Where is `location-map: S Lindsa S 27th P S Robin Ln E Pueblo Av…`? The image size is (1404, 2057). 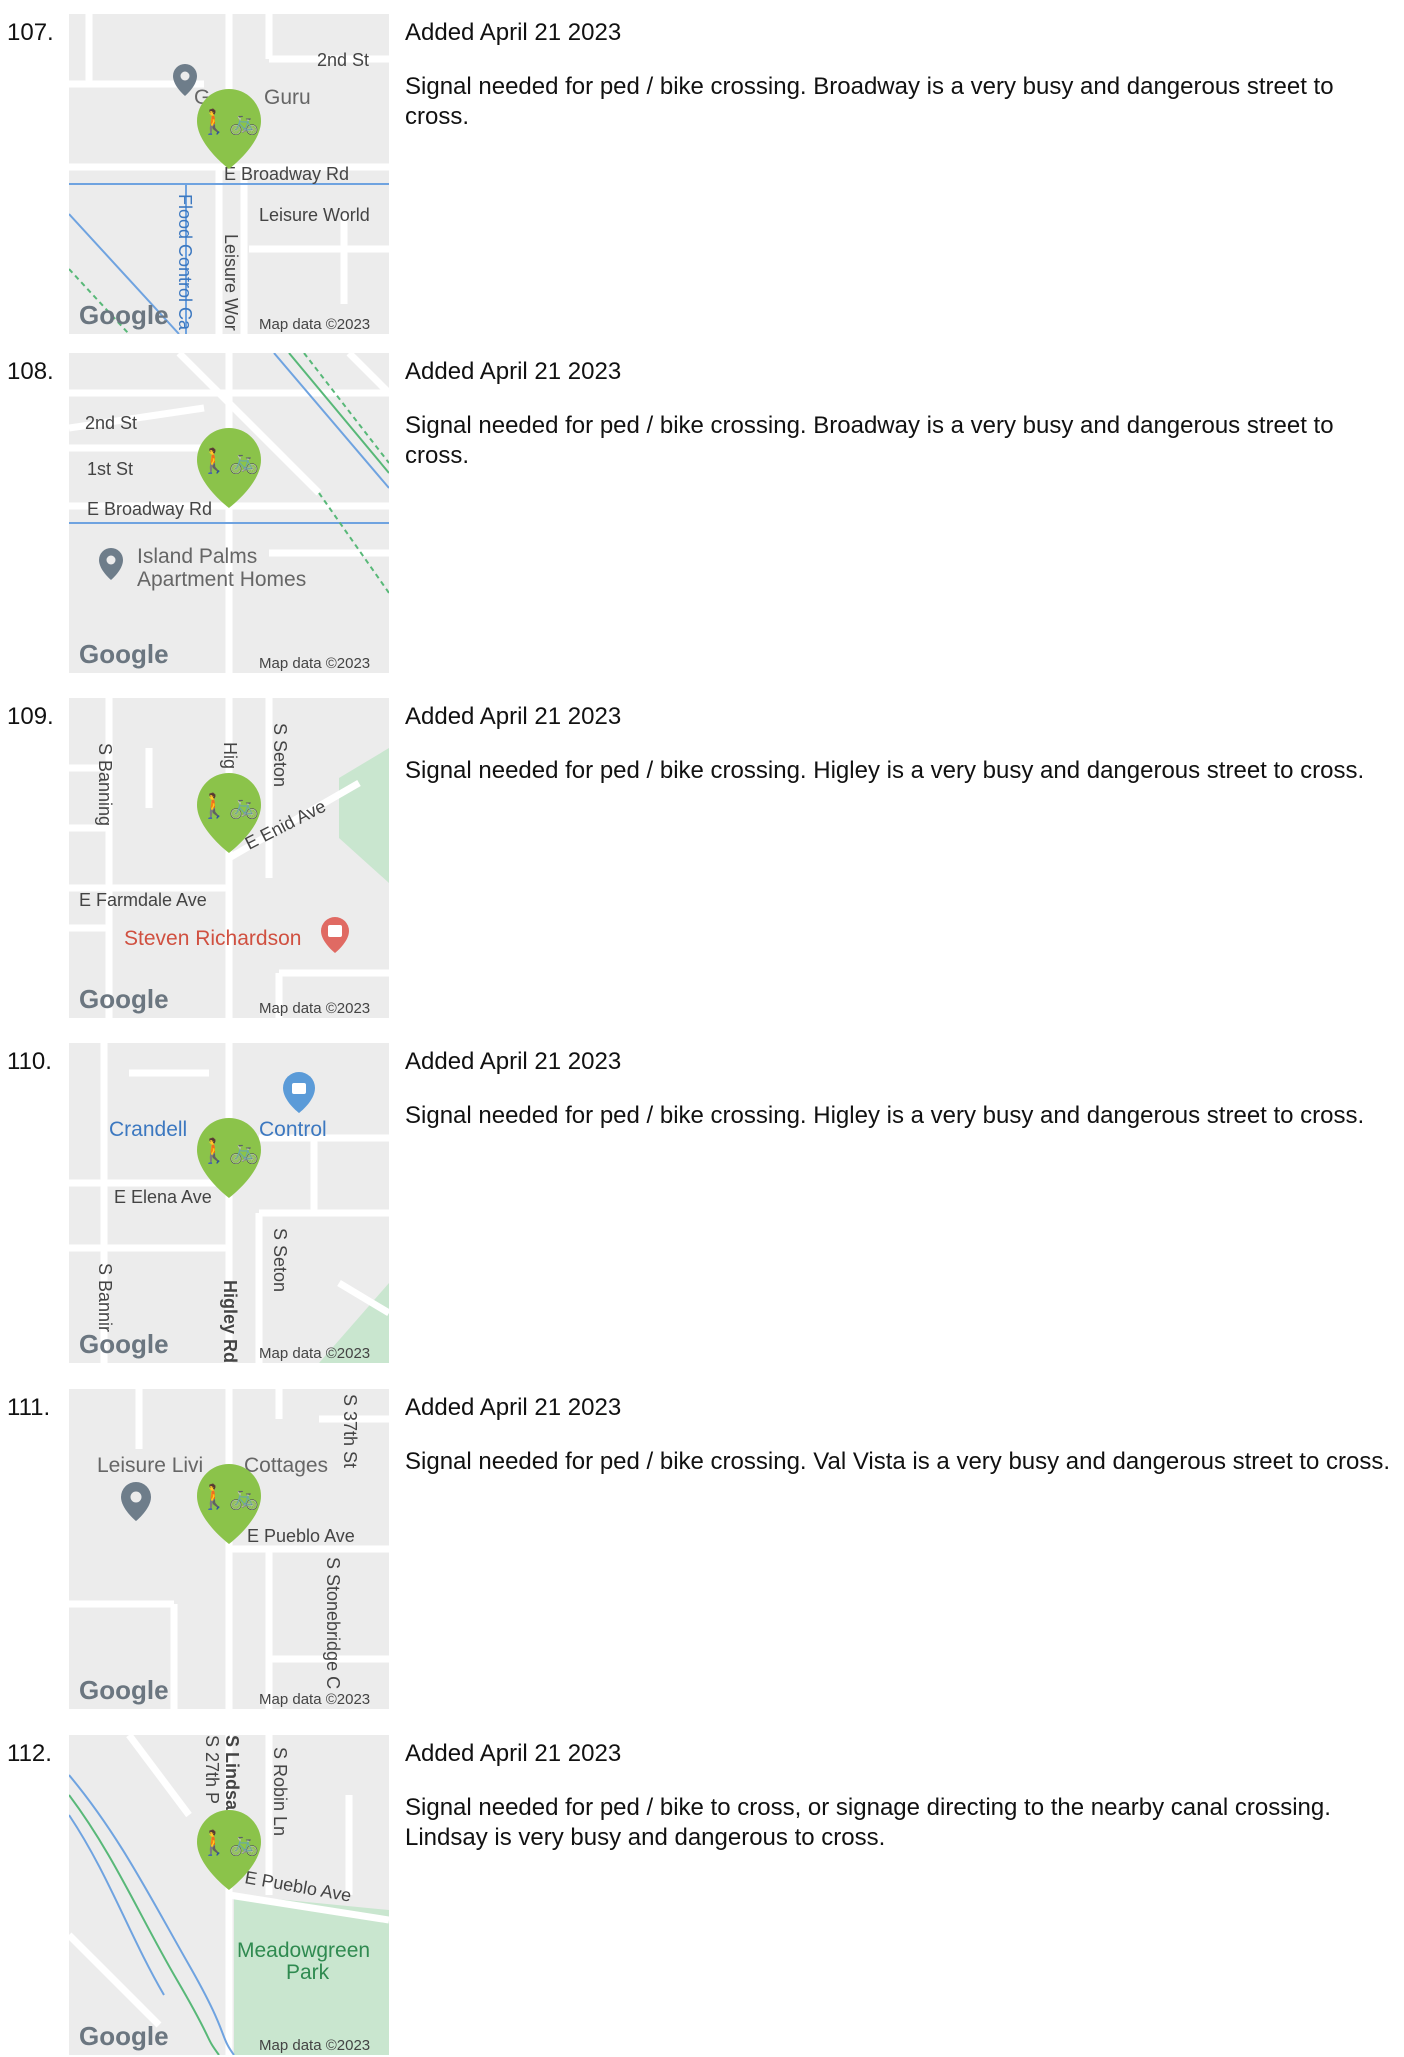
location-map: S Lindsa S 27th P S Robin Ln E Pueblo Av… is located at coordinates (229, 1895).